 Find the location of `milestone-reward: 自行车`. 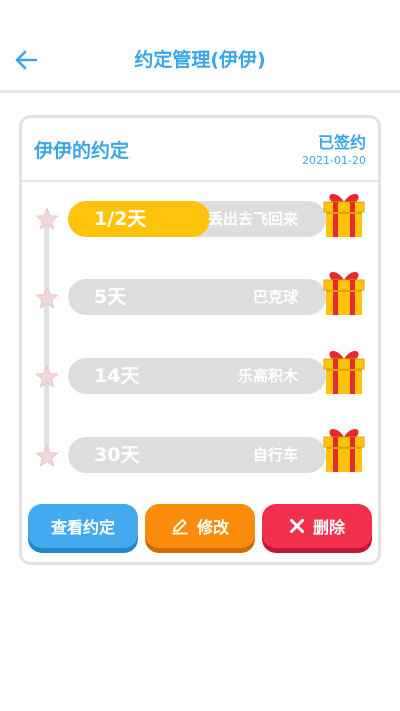

milestone-reward: 自行车 is located at coordinates (275, 455).